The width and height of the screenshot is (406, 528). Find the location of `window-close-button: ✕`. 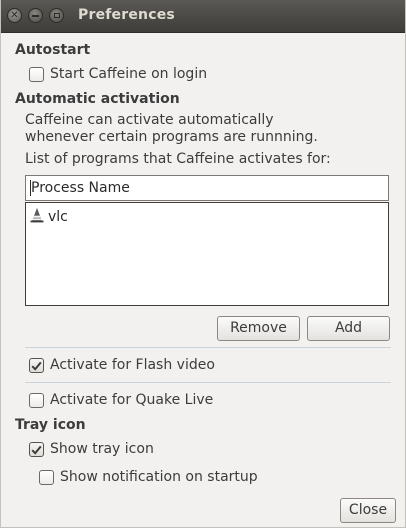

window-close-button: ✕ is located at coordinates (14, 15).